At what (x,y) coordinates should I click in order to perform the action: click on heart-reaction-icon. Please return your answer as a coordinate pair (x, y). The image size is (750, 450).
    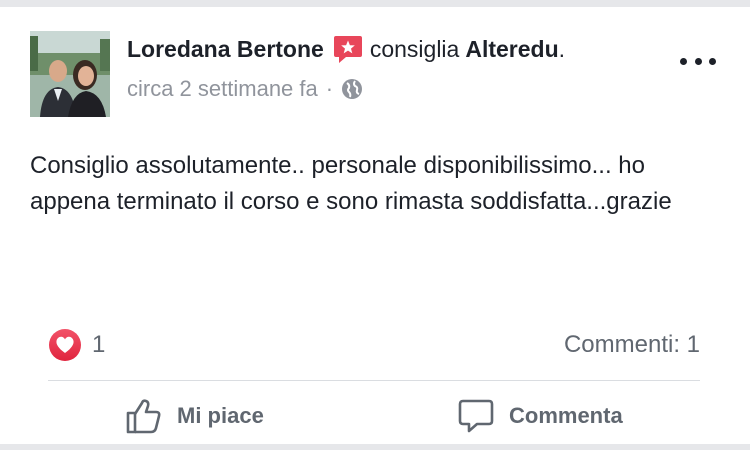
    Looking at the image, I should click on (65, 345).